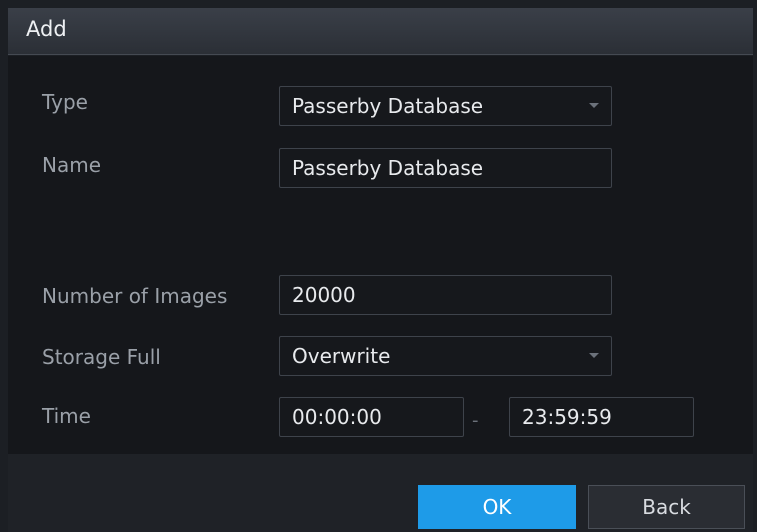 This screenshot has height=532, width=757. What do you see at coordinates (341, 356) in the screenshot?
I see `storage-full-select-value: Overwrite` at bounding box center [341, 356].